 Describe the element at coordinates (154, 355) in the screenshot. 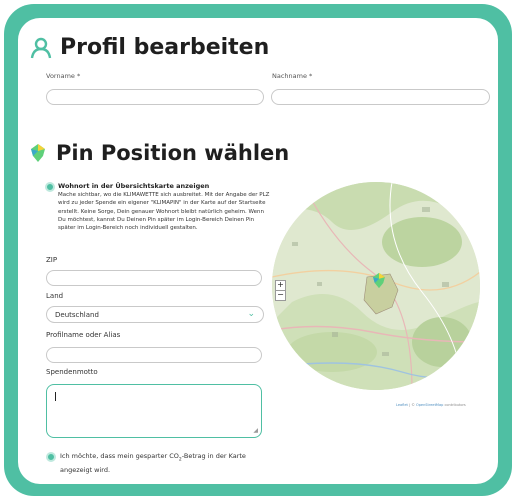

I see `alias-input` at that location.